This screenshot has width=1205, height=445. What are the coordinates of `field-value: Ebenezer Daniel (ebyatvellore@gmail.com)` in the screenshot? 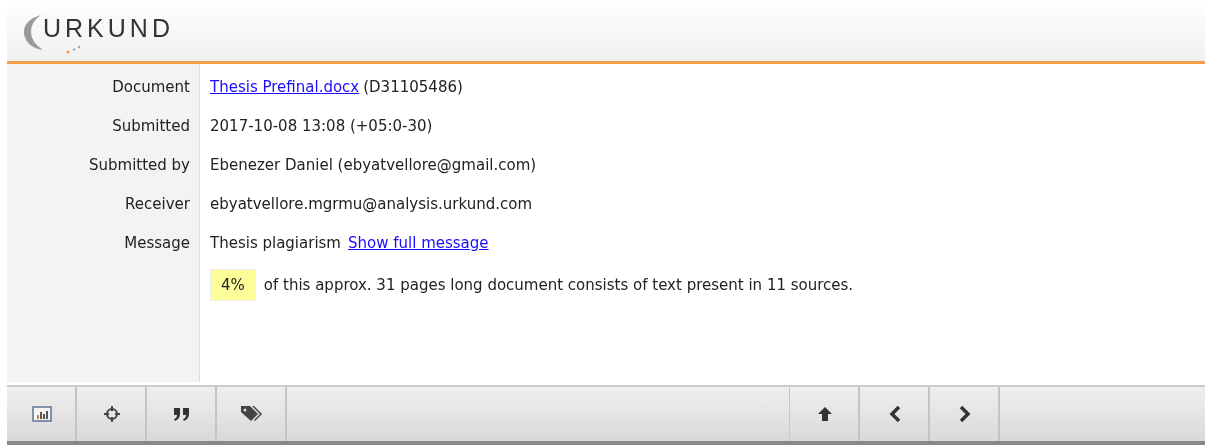 It's located at (373, 165).